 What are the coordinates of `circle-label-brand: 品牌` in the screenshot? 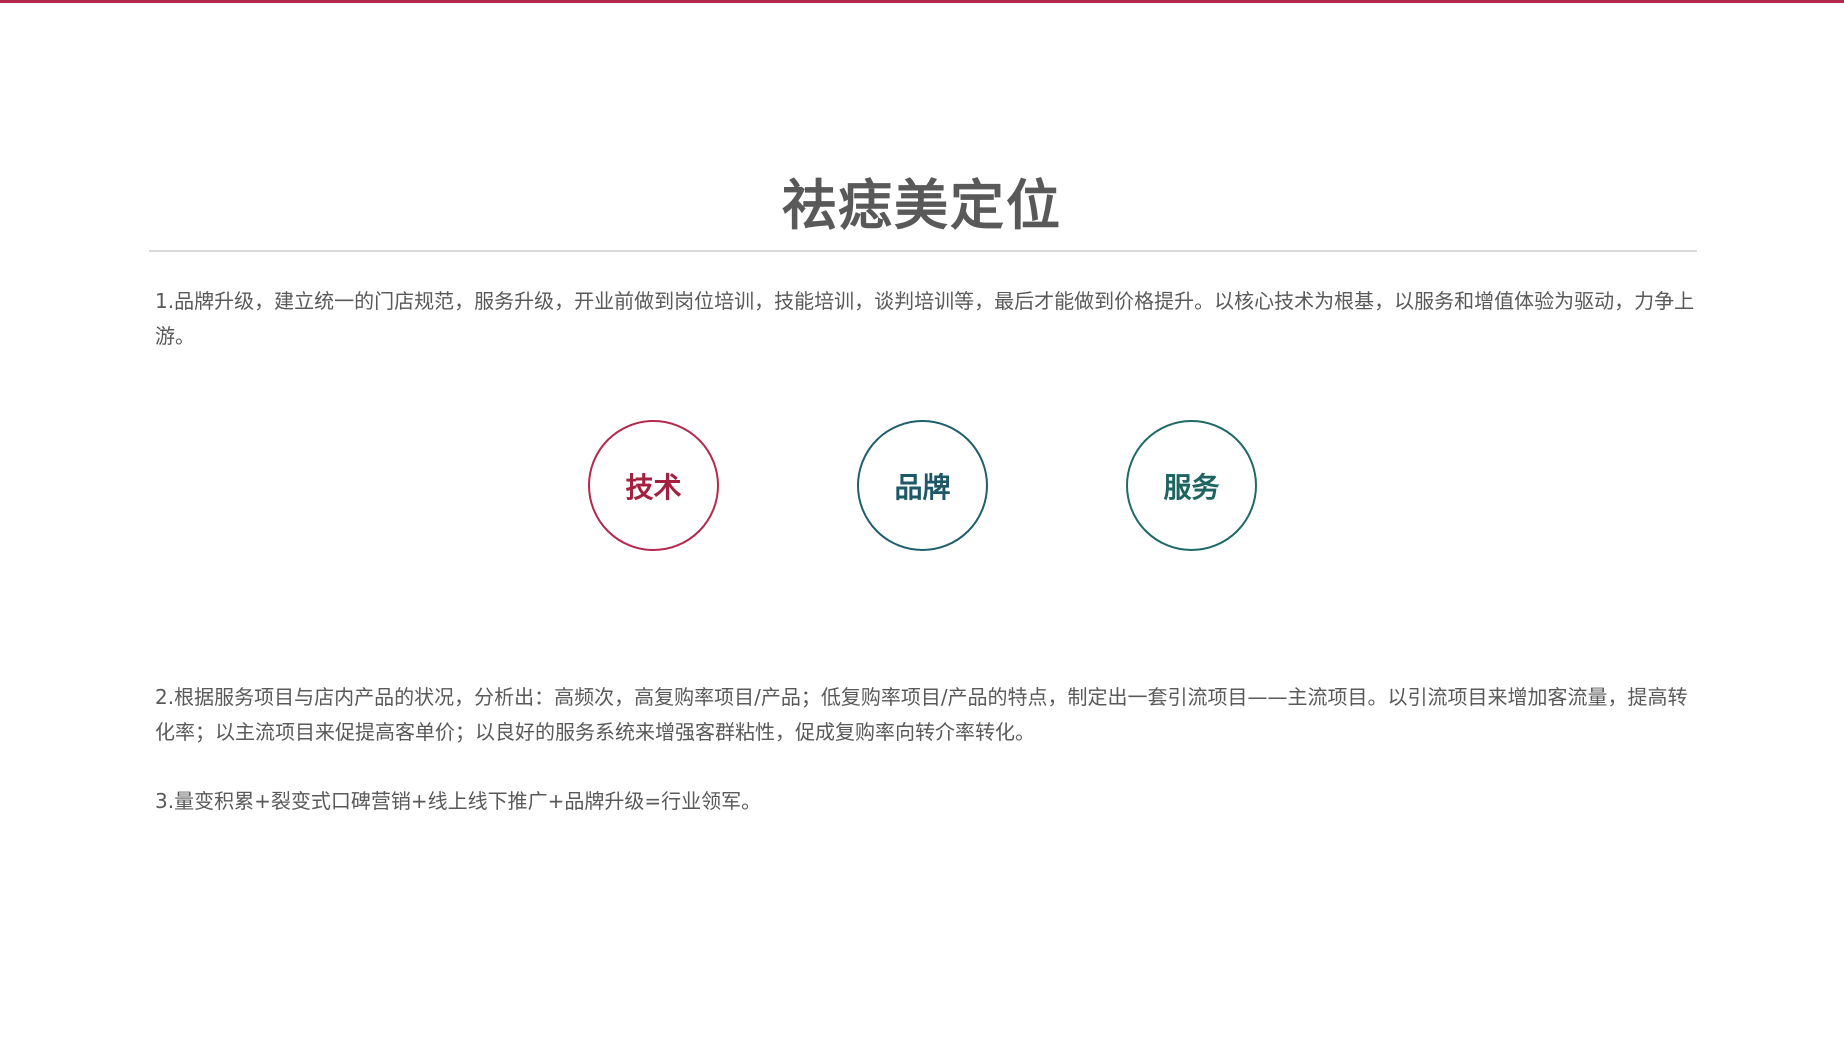 It's located at (922, 487).